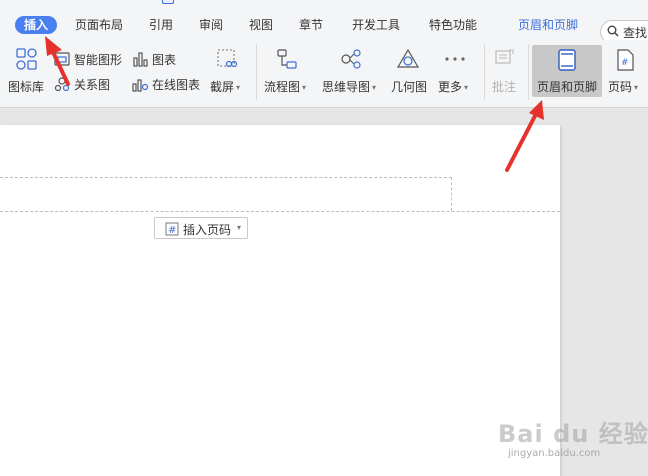  Describe the element at coordinates (98, 60) in the screenshot. I see `smart-shape-label: 智能图形` at that location.